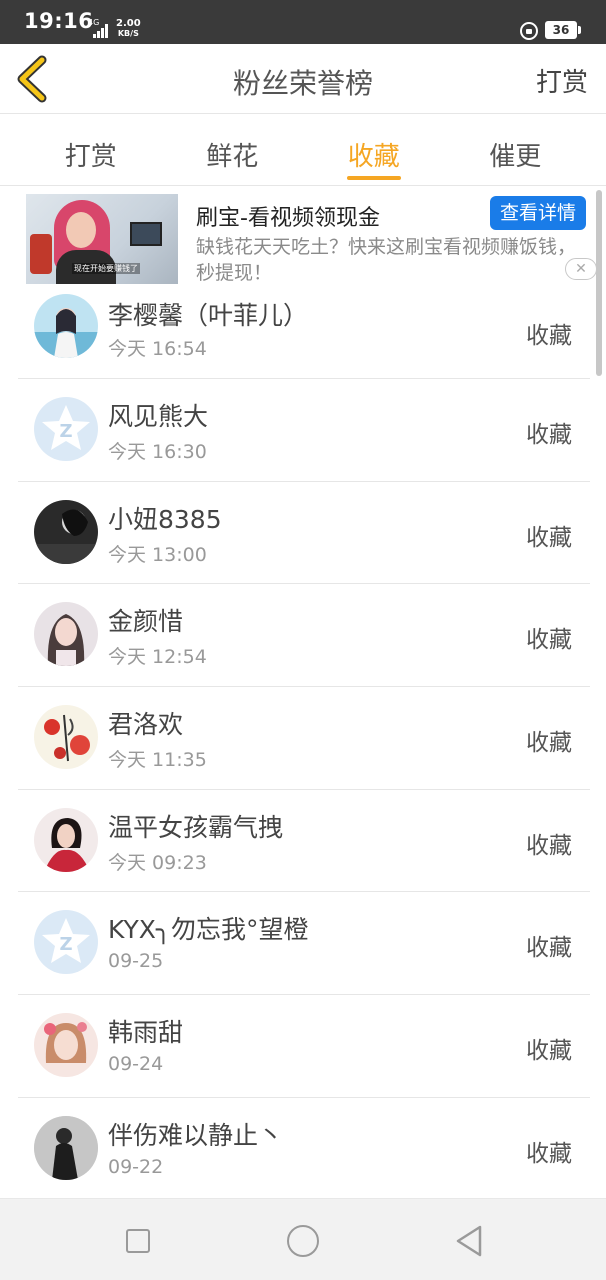  I want to click on user-name: 李樱馨（叶菲儿）, so click(208, 315).